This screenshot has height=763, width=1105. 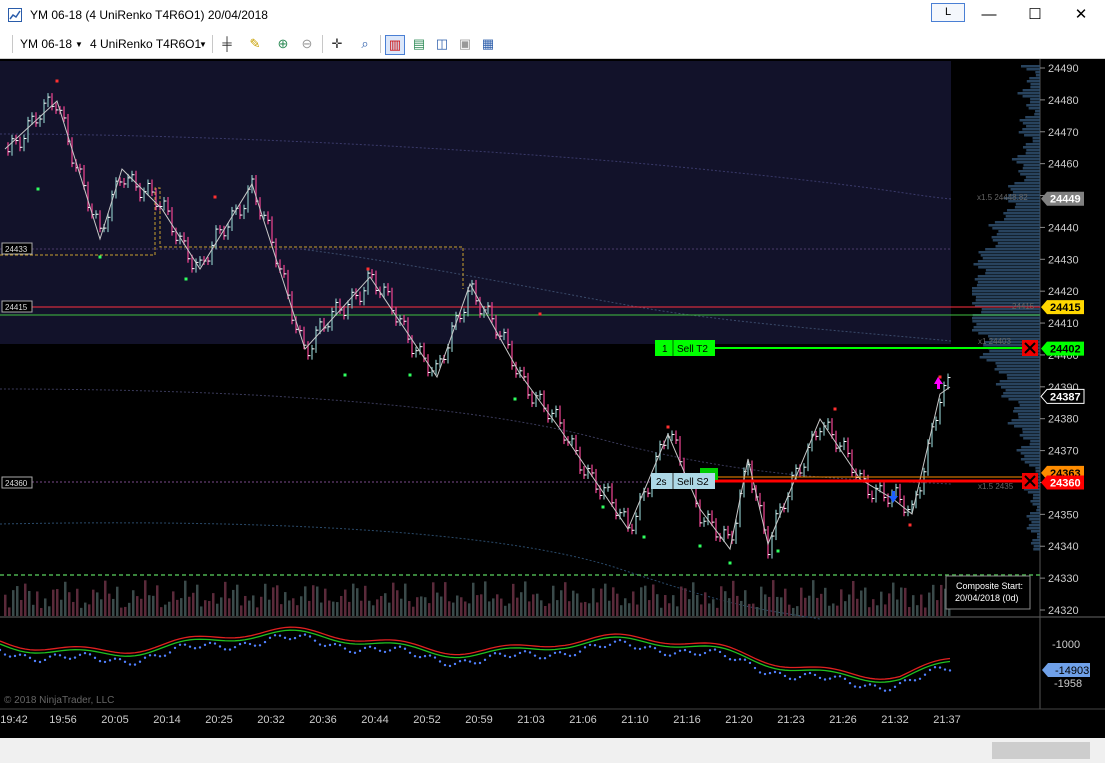 I want to click on zoom-out-icon: ⊖, so click(x=307, y=44).